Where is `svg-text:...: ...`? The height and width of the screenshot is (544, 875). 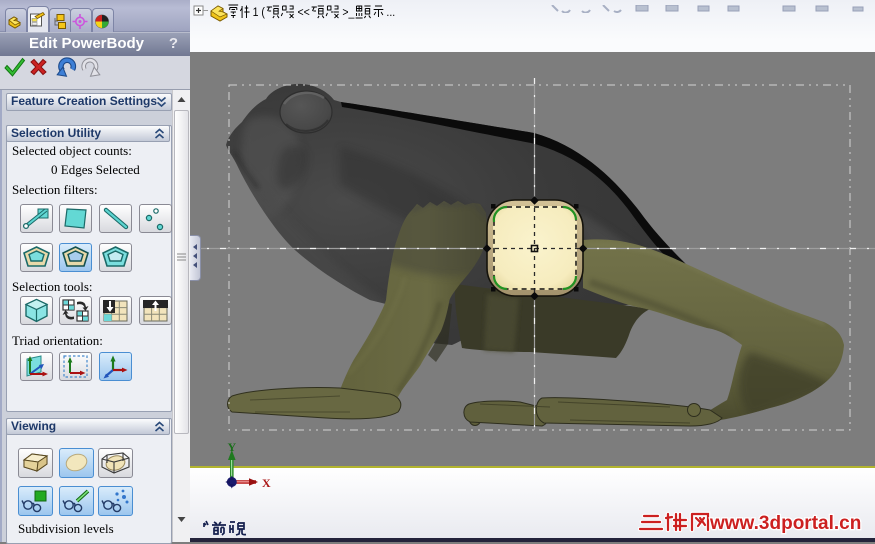
svg-text:...: ... is located at coordinates (390, 12).